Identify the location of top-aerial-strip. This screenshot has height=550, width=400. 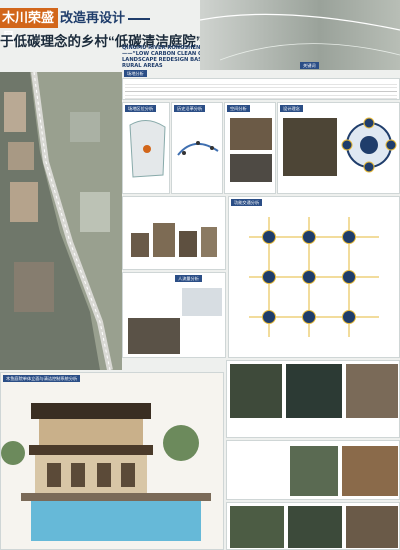
(299, 35).